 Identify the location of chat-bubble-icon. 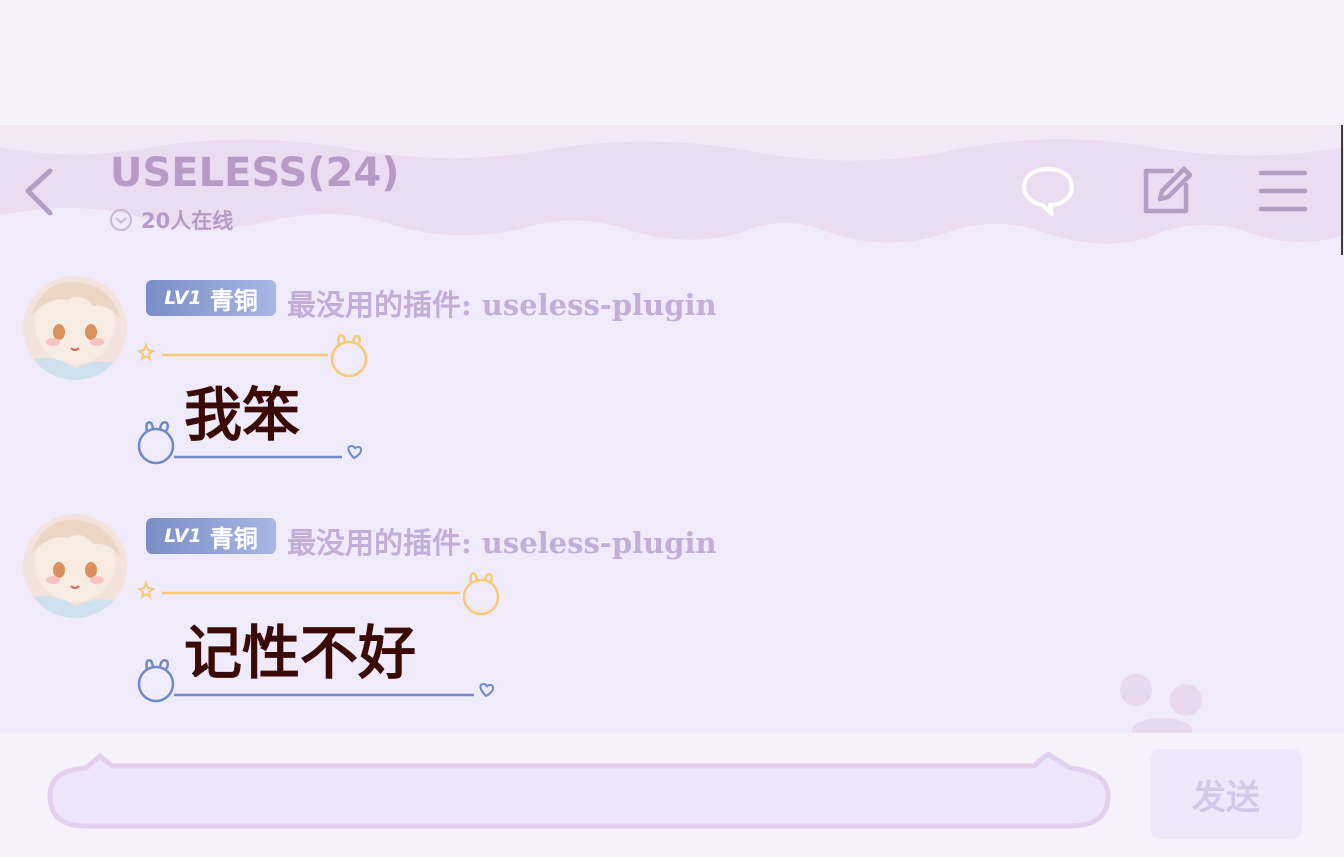
(1048, 191).